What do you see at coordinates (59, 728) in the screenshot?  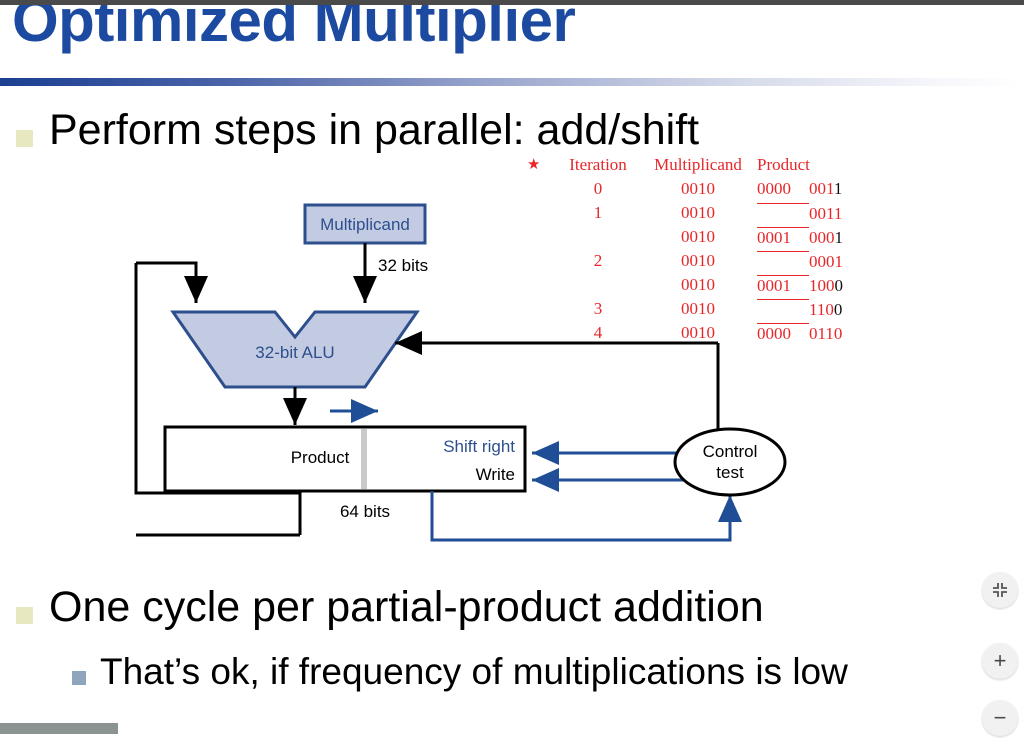 I see `bottom-scroll-indicator` at bounding box center [59, 728].